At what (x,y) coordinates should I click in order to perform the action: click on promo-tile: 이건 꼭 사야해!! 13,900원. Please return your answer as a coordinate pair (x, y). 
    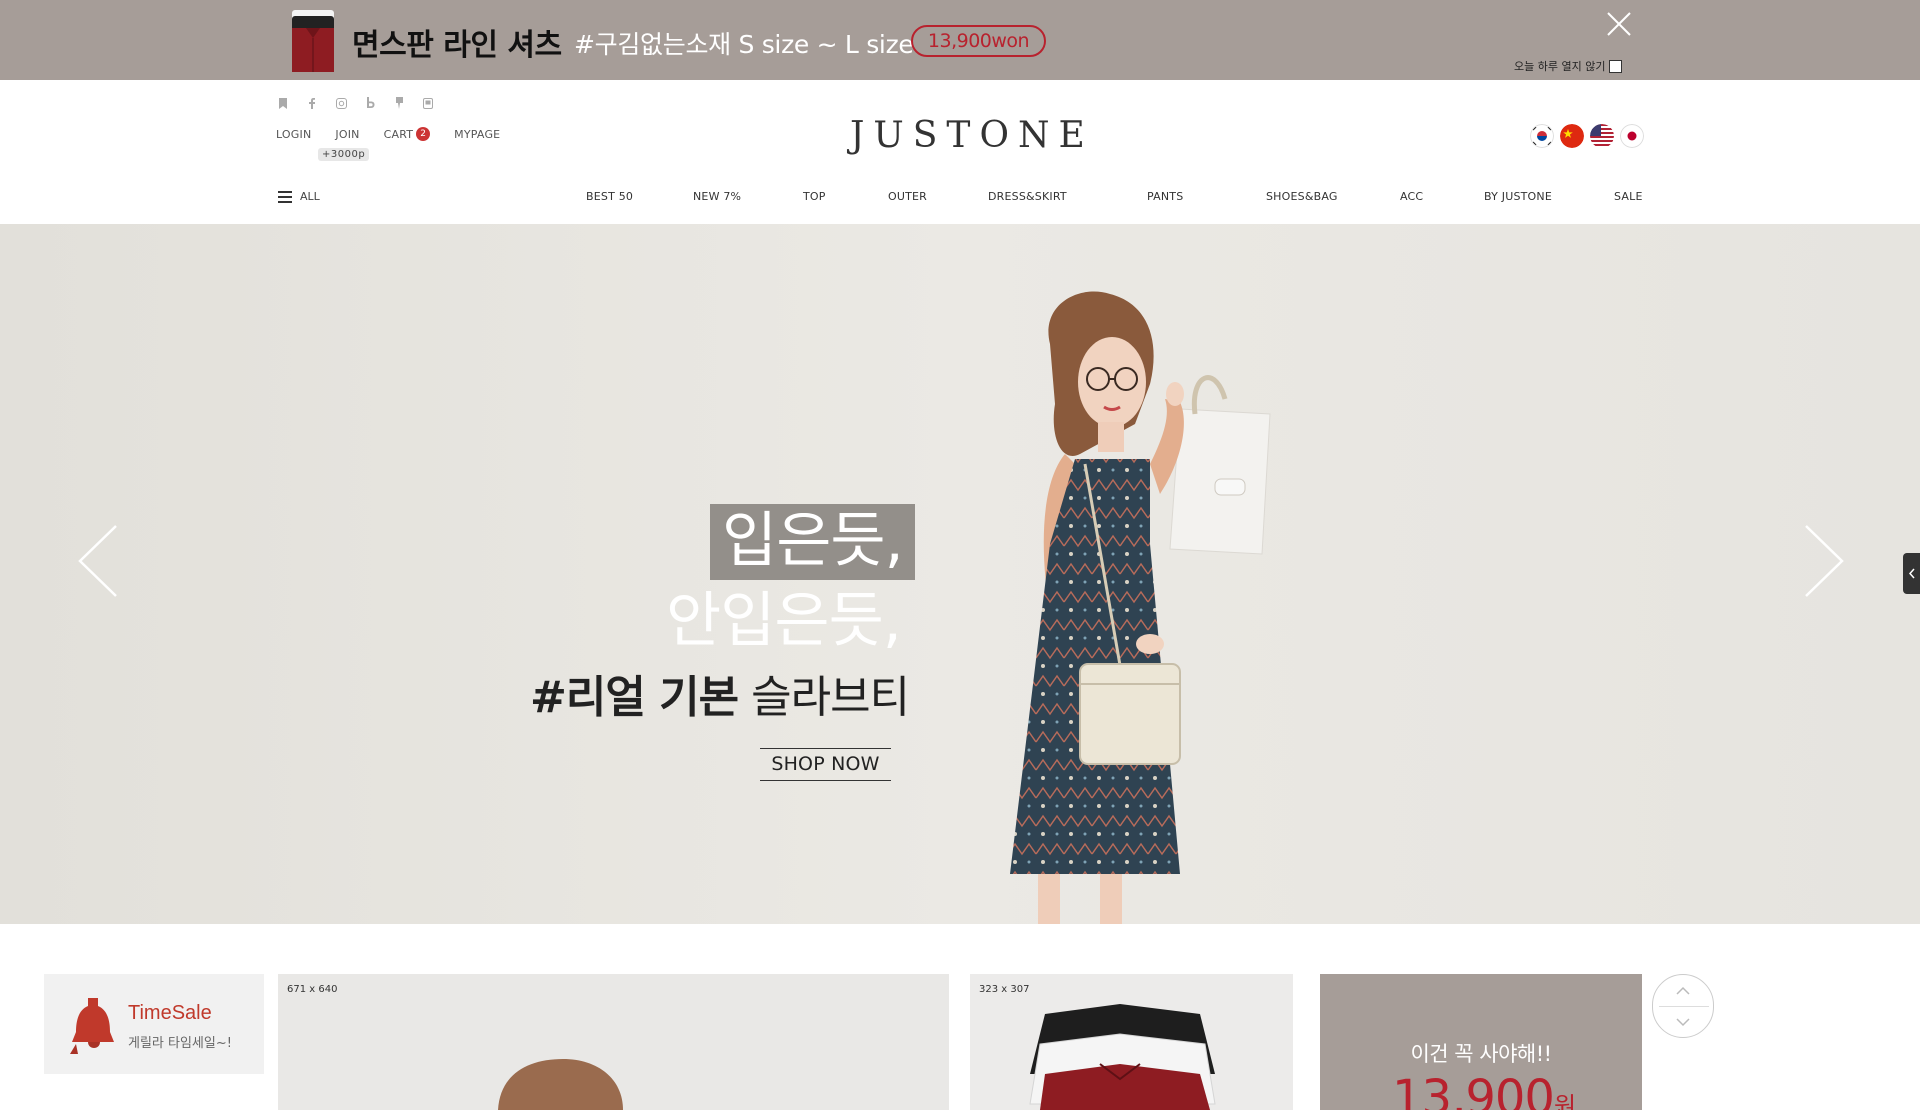
    Looking at the image, I should click on (1481, 1042).